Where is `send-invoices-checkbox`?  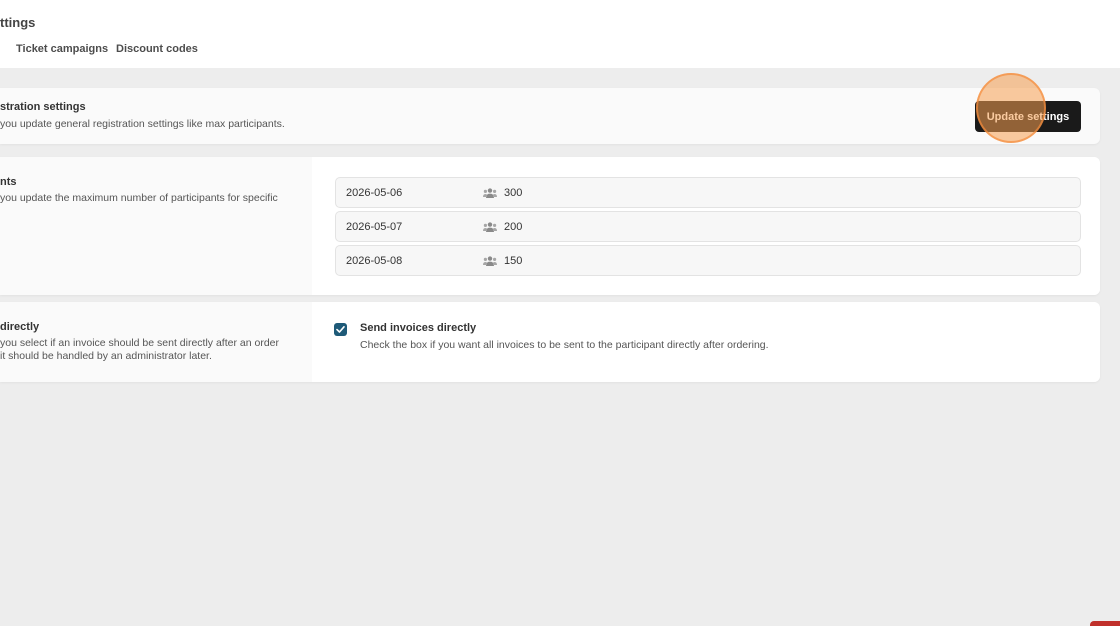
send-invoices-checkbox is located at coordinates (340, 329).